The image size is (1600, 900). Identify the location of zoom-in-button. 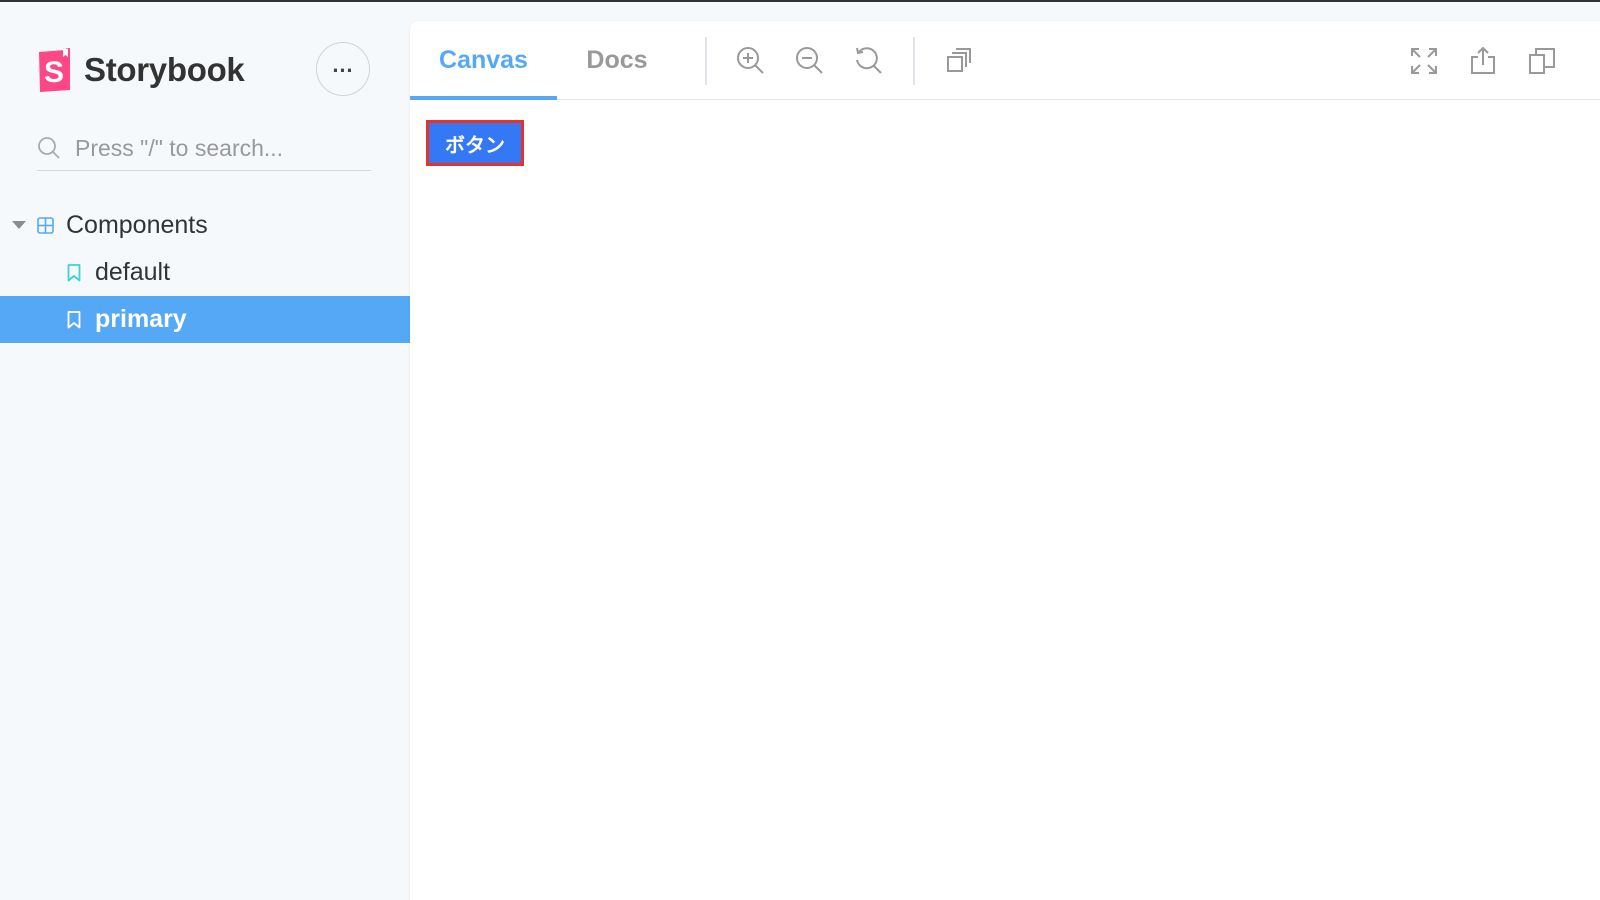
(751, 61).